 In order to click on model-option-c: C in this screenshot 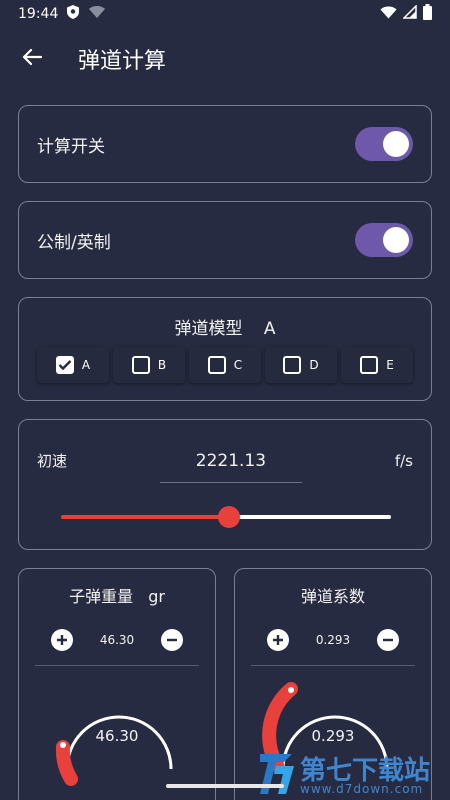, I will do `click(225, 365)`.